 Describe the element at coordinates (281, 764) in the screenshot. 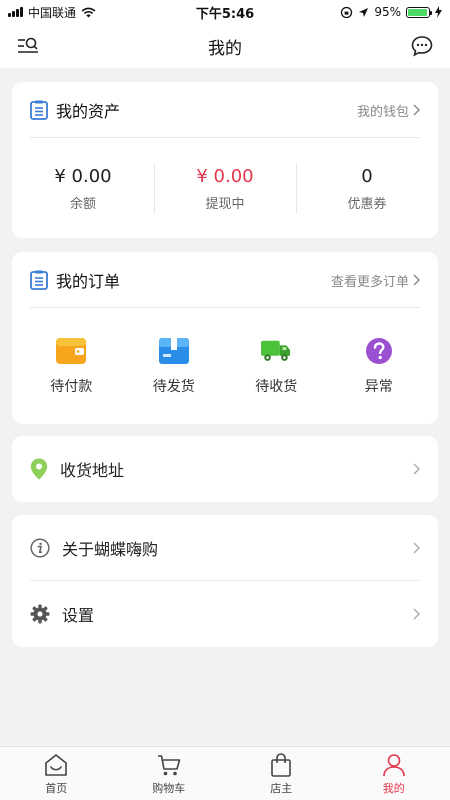

I see `shopping-bag-icon` at that location.